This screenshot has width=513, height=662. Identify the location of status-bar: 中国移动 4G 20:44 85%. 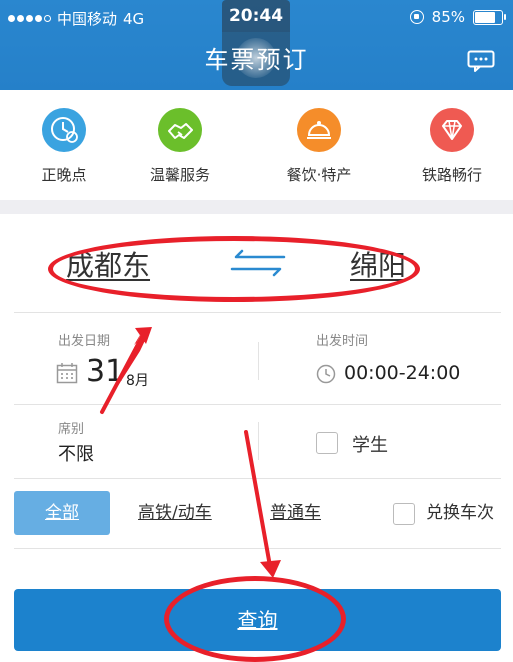
(256, 16).